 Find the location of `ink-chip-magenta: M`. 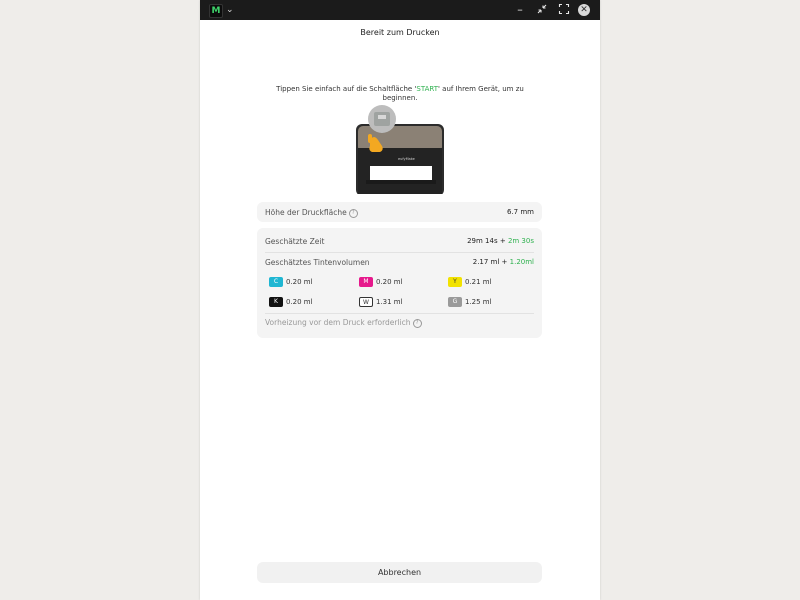

ink-chip-magenta: M is located at coordinates (366, 282).